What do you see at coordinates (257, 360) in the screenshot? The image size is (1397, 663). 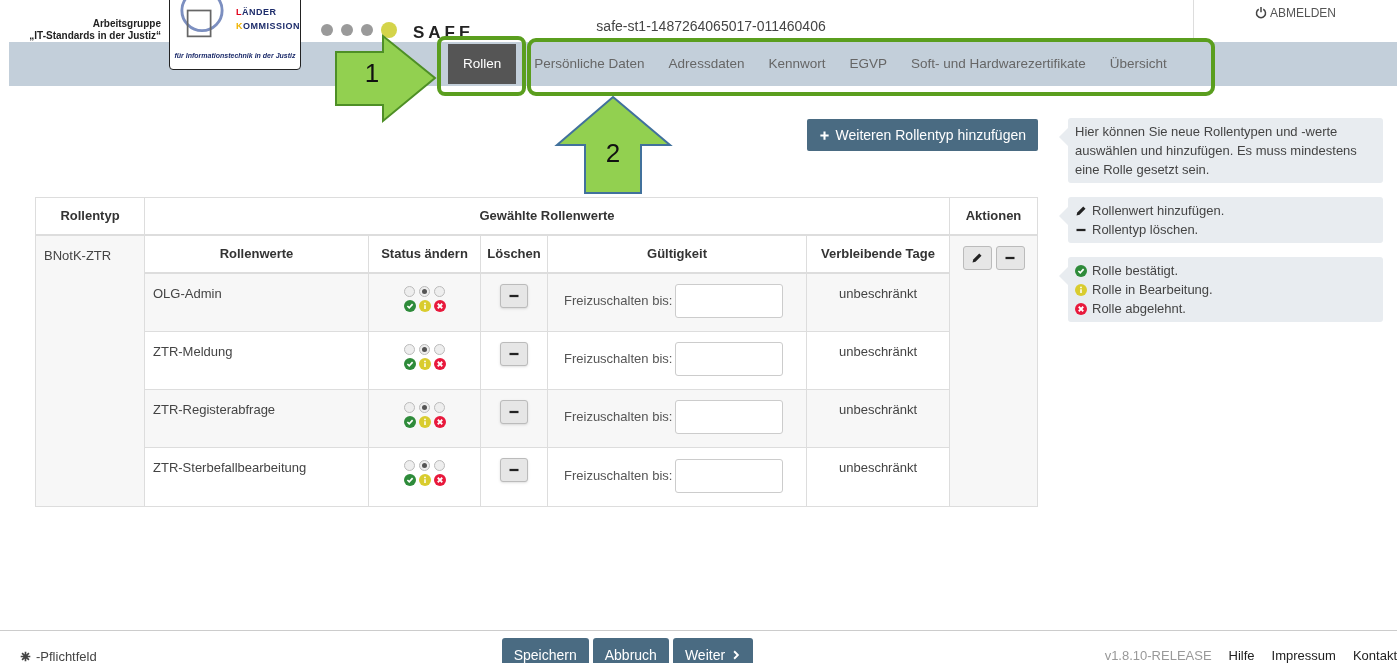 I see `table-cell: ZTR-Meldung` at bounding box center [257, 360].